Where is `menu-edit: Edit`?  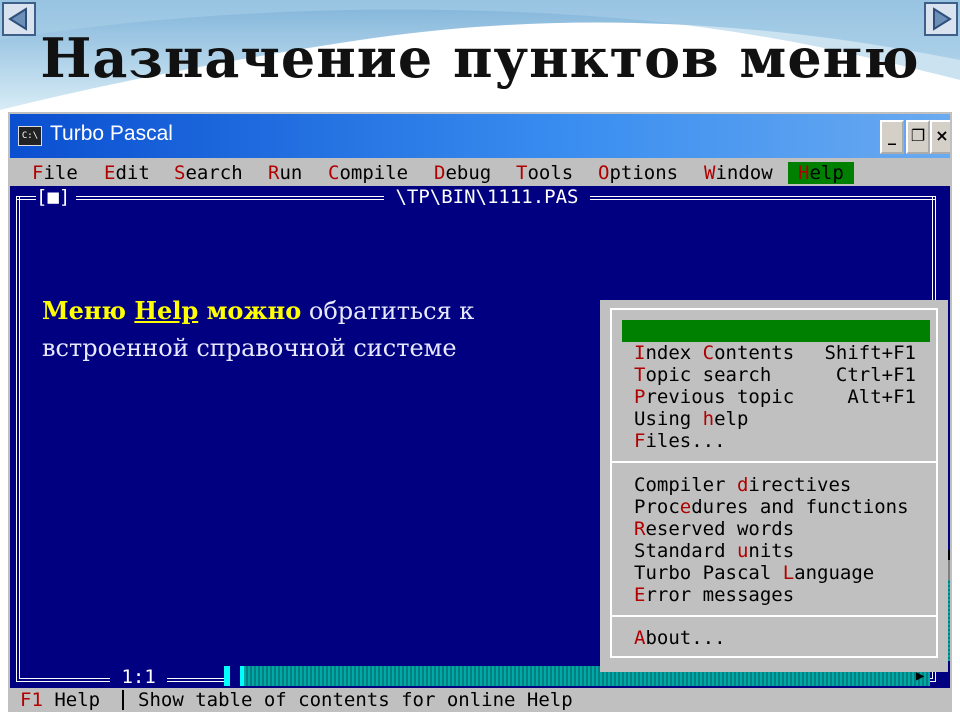 menu-edit: Edit is located at coordinates (127, 173).